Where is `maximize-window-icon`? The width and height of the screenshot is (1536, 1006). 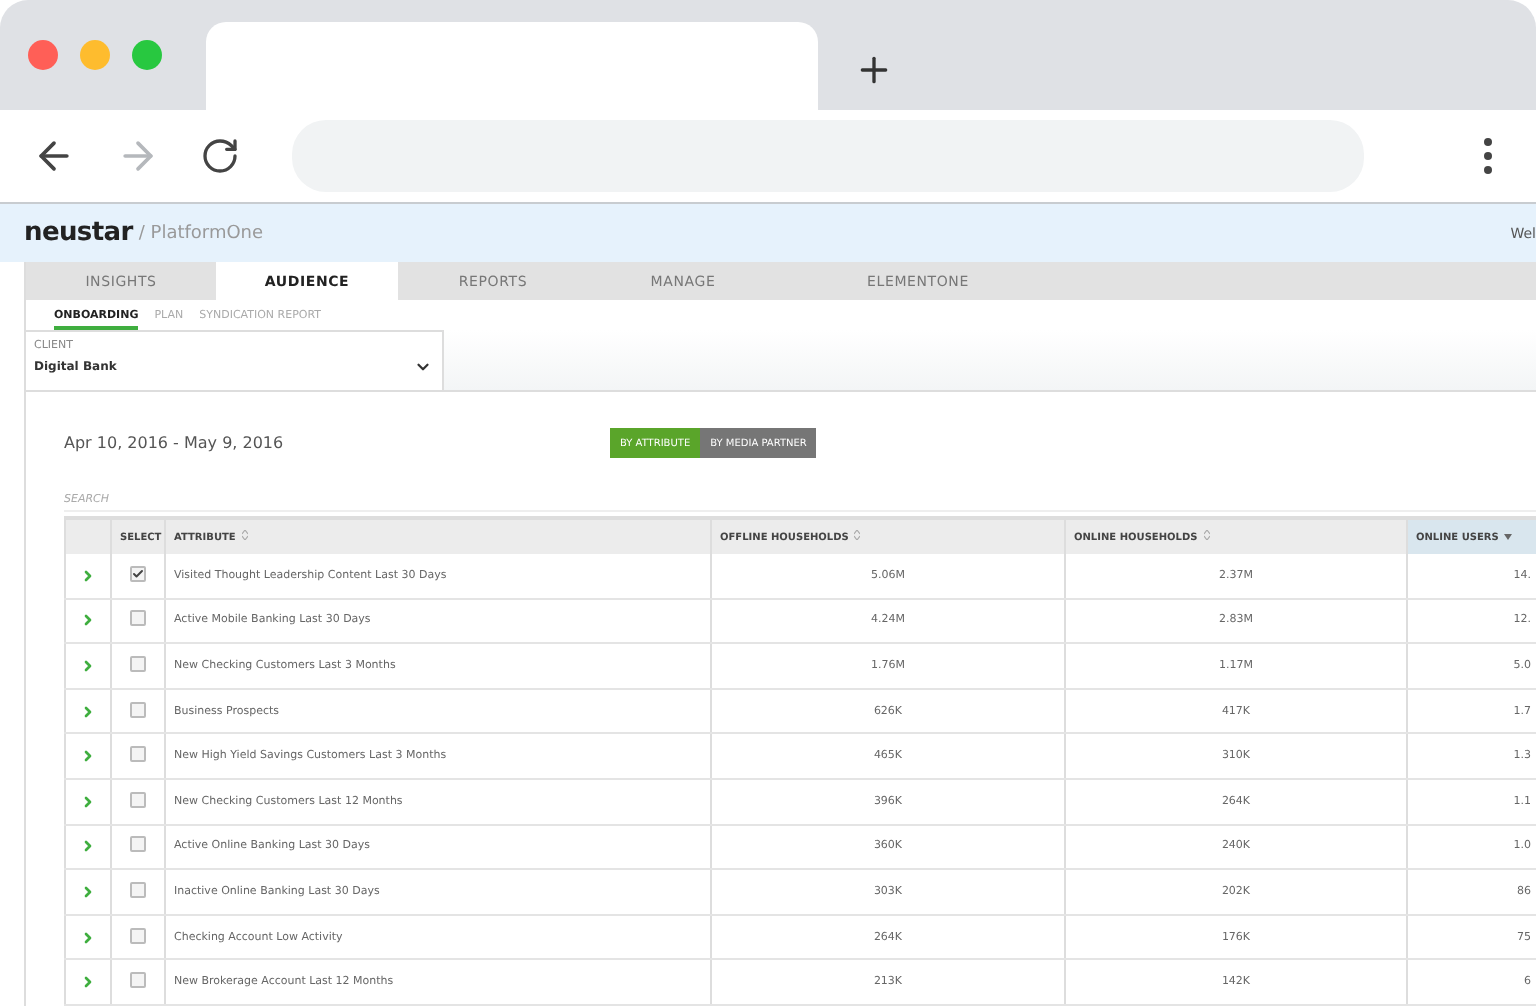
maximize-window-icon is located at coordinates (147, 55).